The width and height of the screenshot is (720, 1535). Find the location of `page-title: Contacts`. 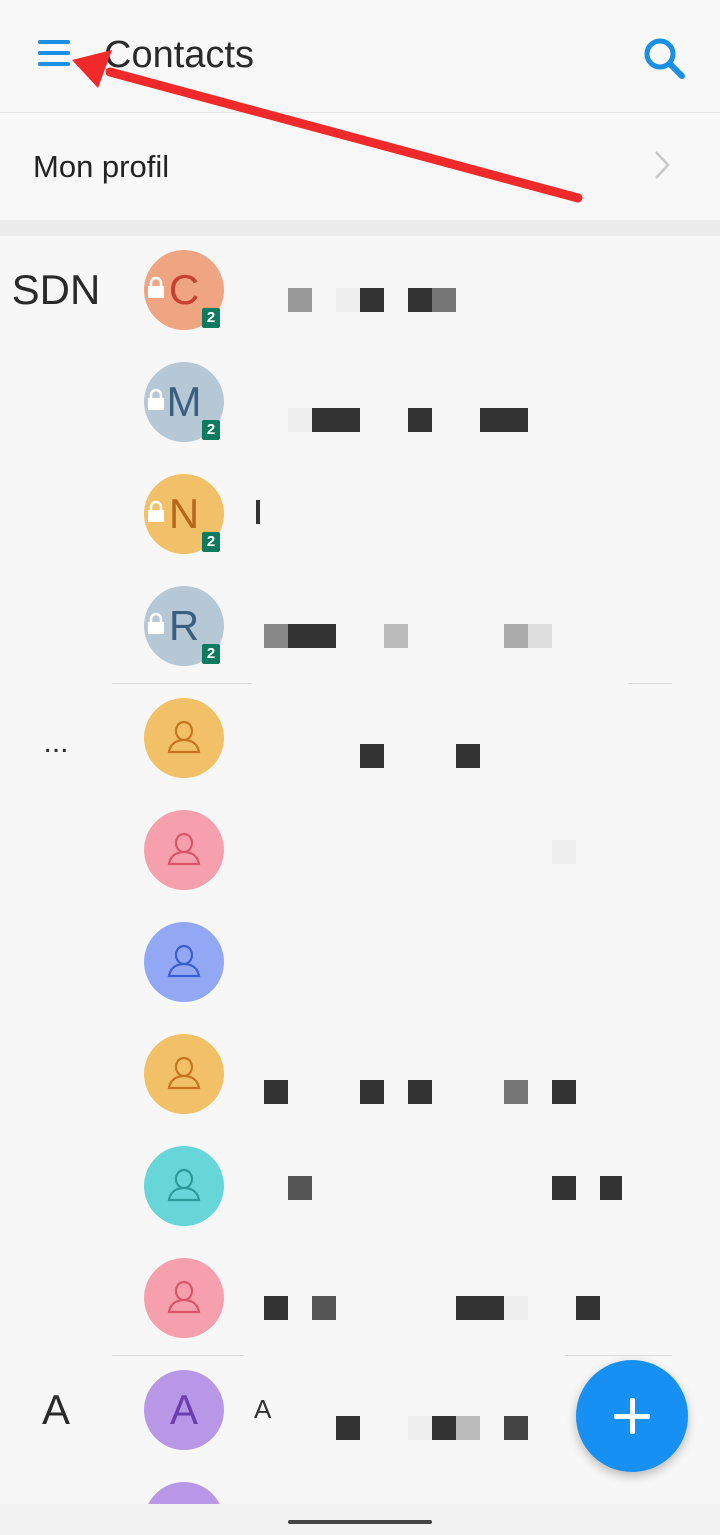

page-title: Contacts is located at coordinates (179, 55).